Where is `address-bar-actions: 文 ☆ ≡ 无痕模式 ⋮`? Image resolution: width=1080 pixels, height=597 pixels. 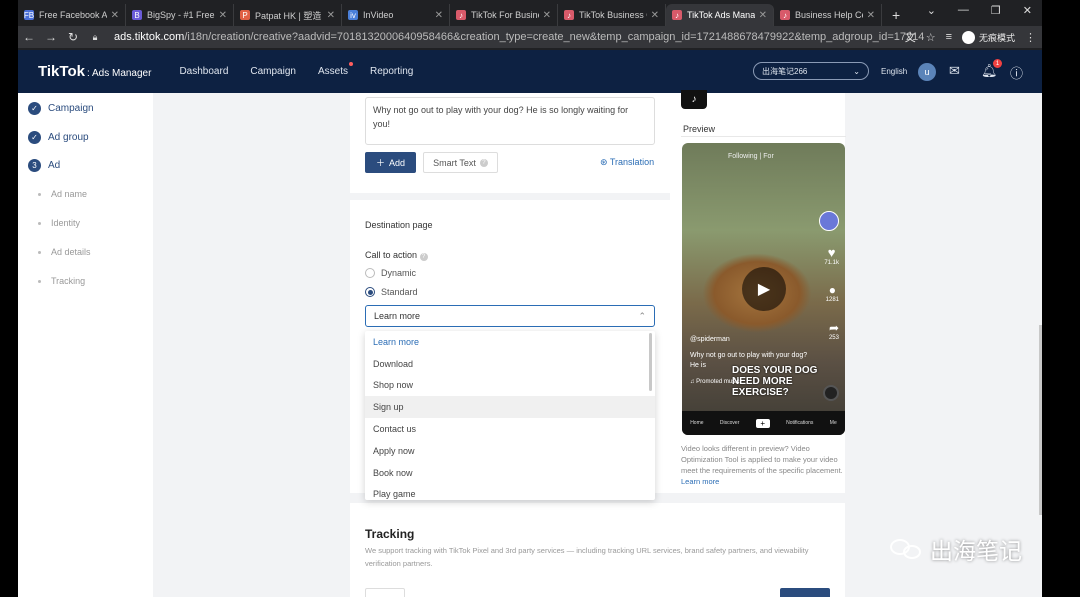 address-bar-actions: 文 ☆ ≡ 无痕模式 ⋮ is located at coordinates (970, 37).